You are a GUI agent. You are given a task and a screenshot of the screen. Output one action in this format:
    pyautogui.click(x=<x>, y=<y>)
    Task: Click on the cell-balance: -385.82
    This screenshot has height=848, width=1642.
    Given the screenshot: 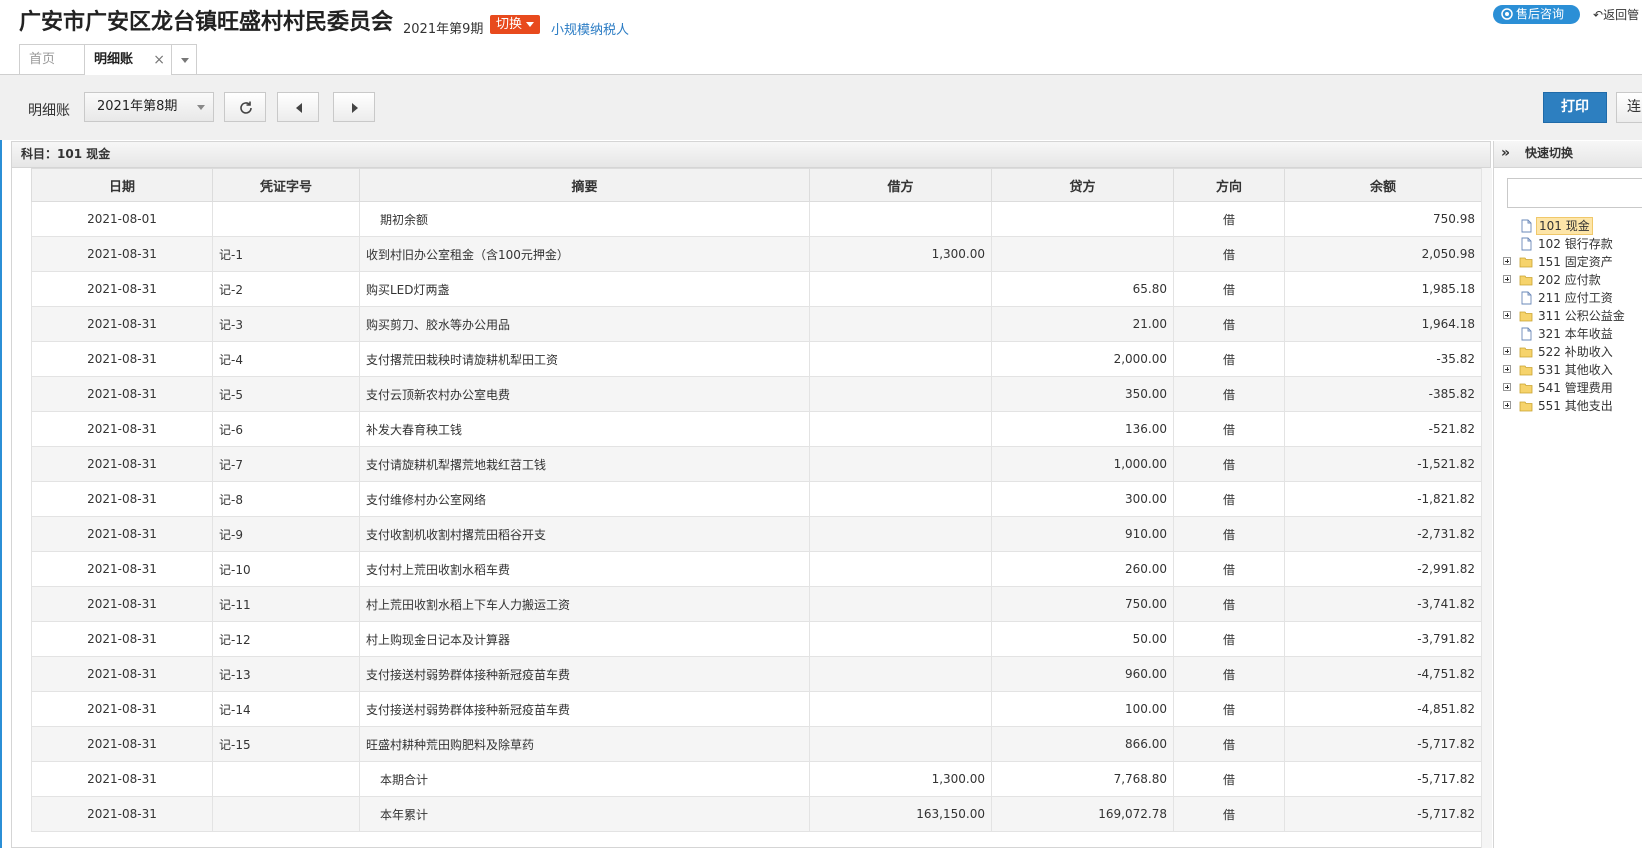 What is the action you would take?
    pyautogui.click(x=1383, y=394)
    